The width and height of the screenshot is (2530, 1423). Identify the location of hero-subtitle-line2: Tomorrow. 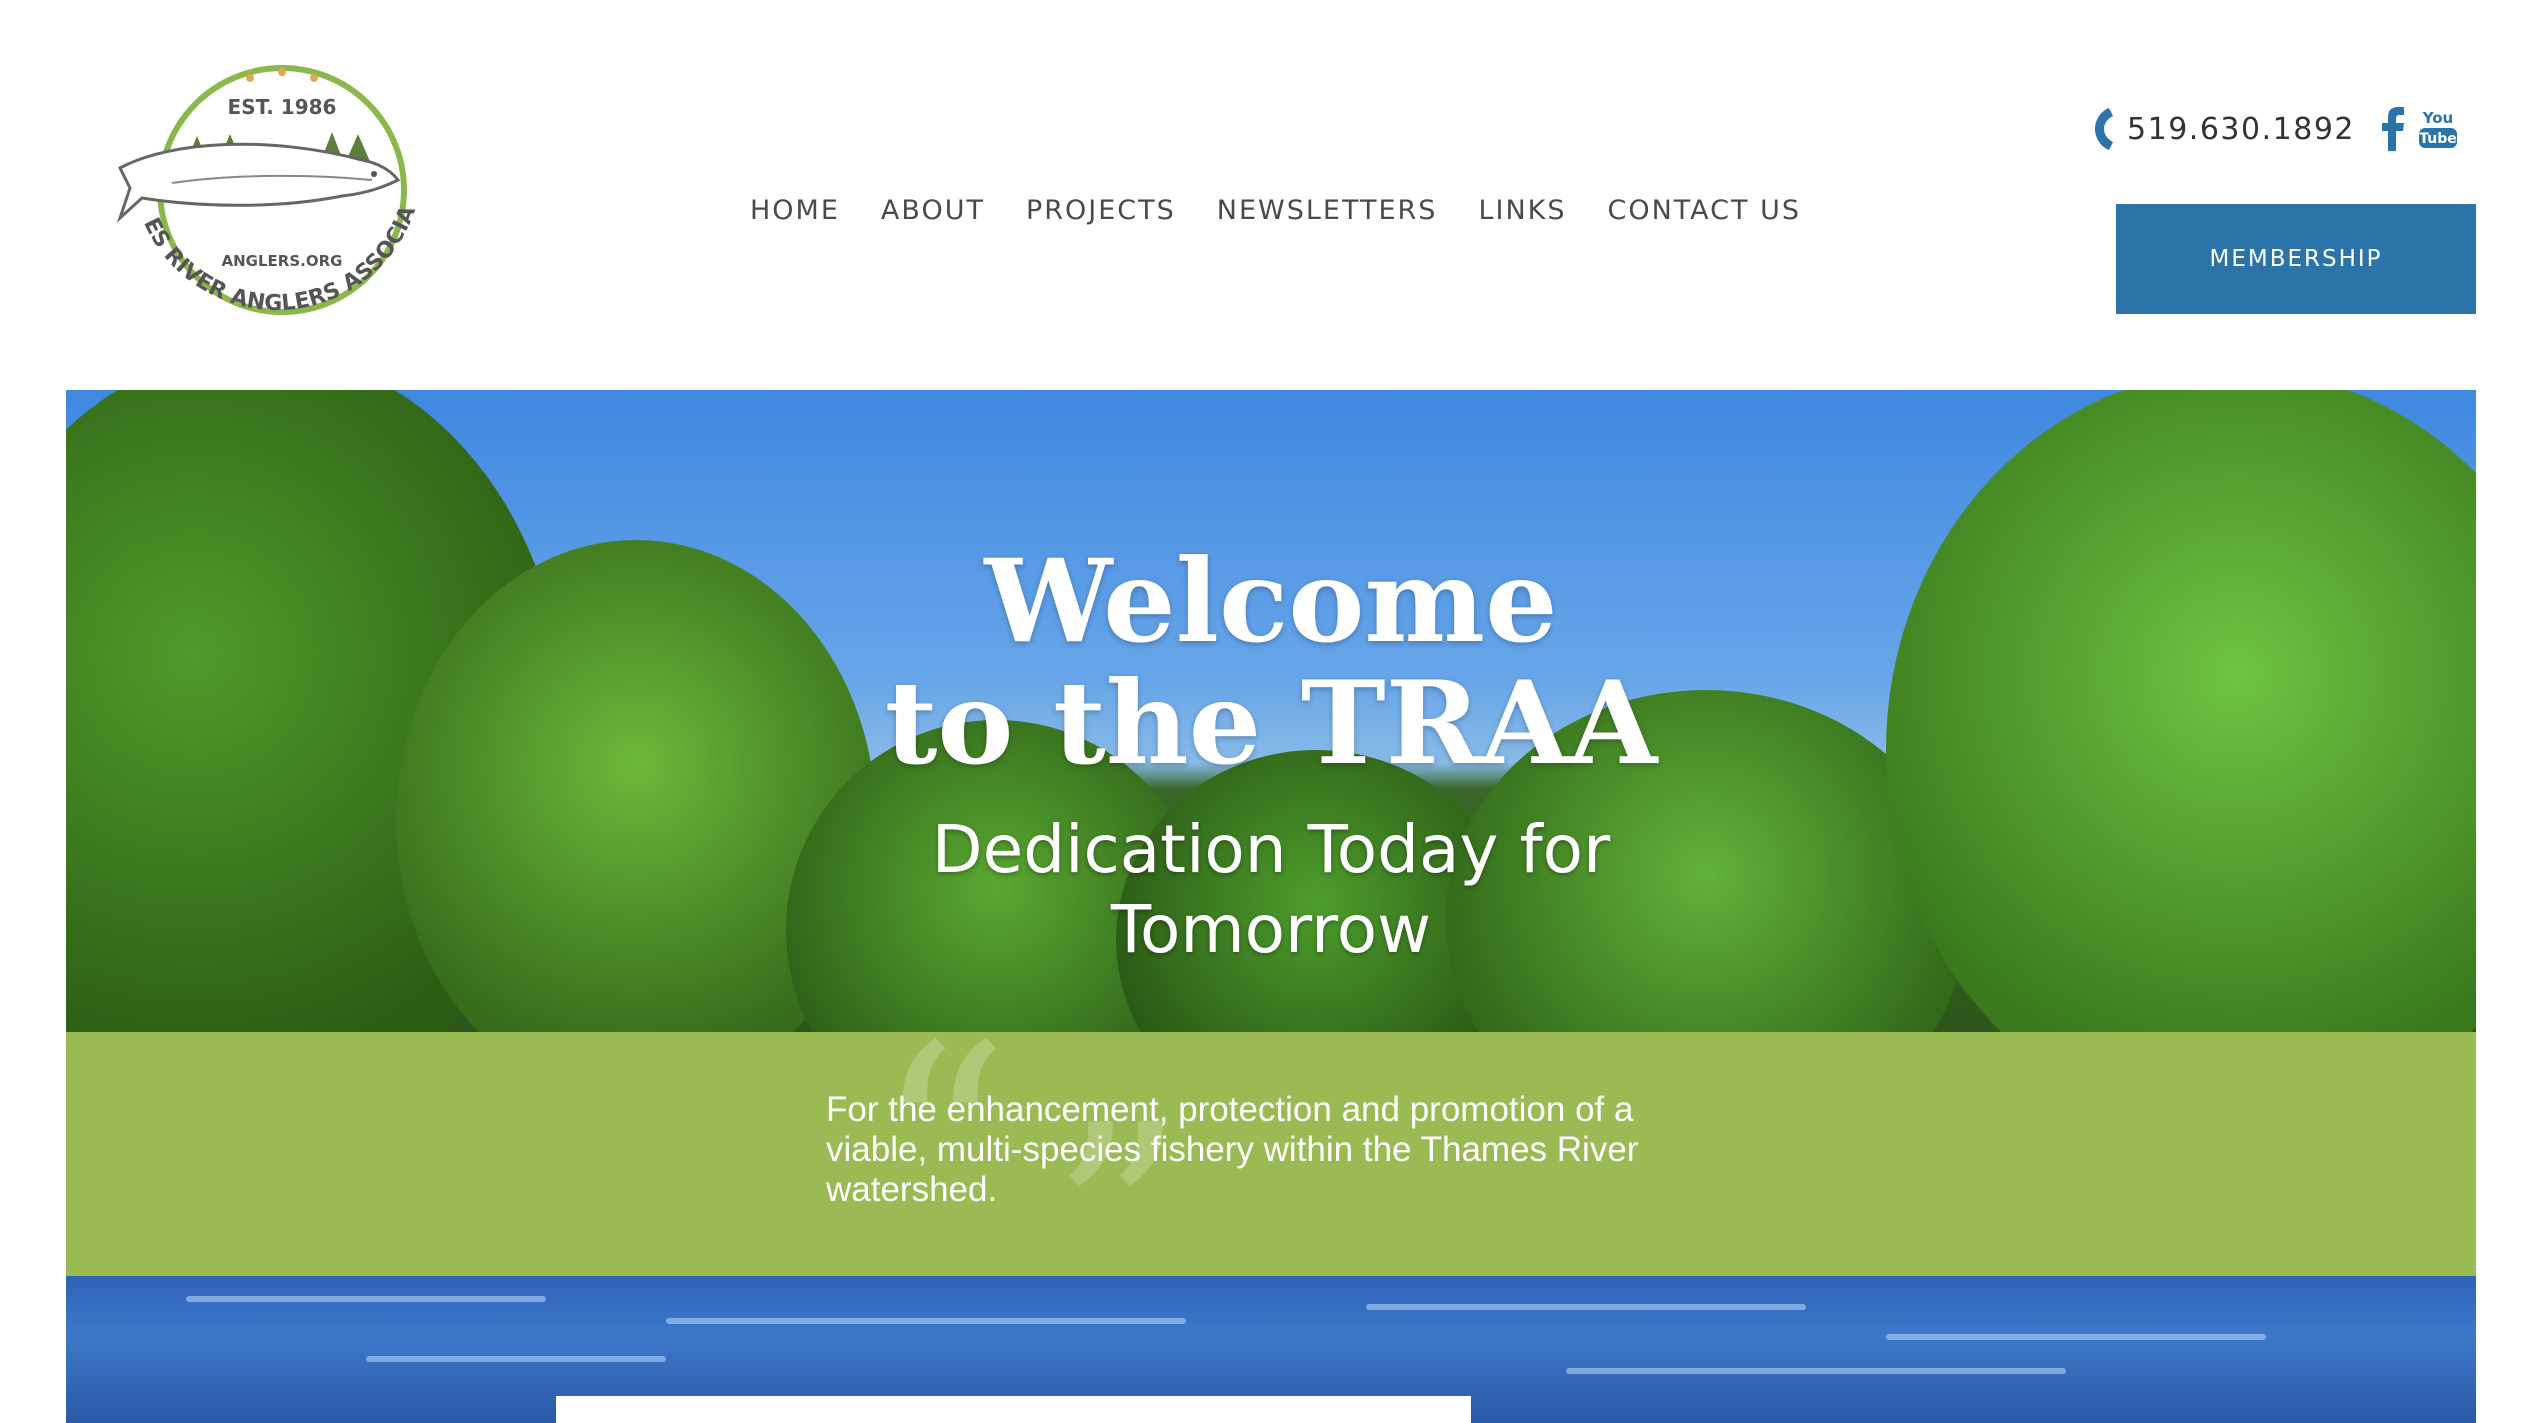
(1271, 929).